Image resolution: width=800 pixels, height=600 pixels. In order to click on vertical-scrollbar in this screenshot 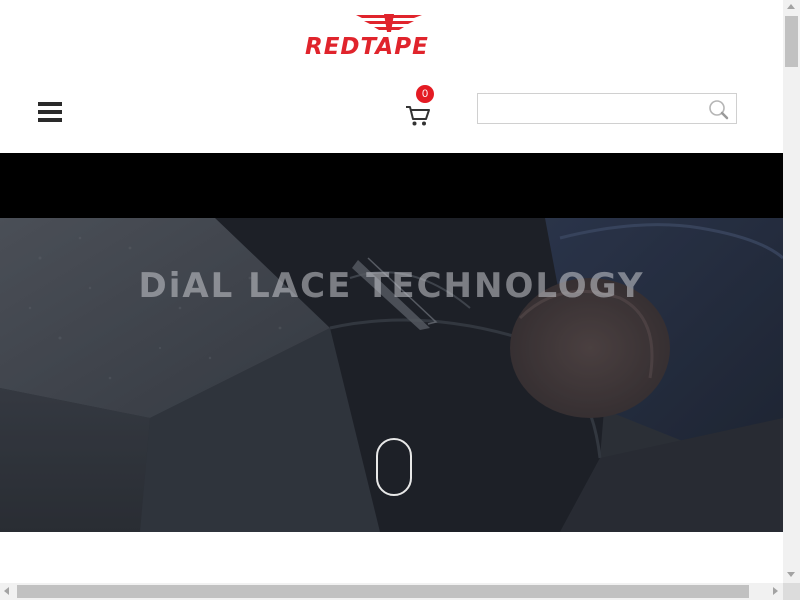, I will do `click(791, 291)`.